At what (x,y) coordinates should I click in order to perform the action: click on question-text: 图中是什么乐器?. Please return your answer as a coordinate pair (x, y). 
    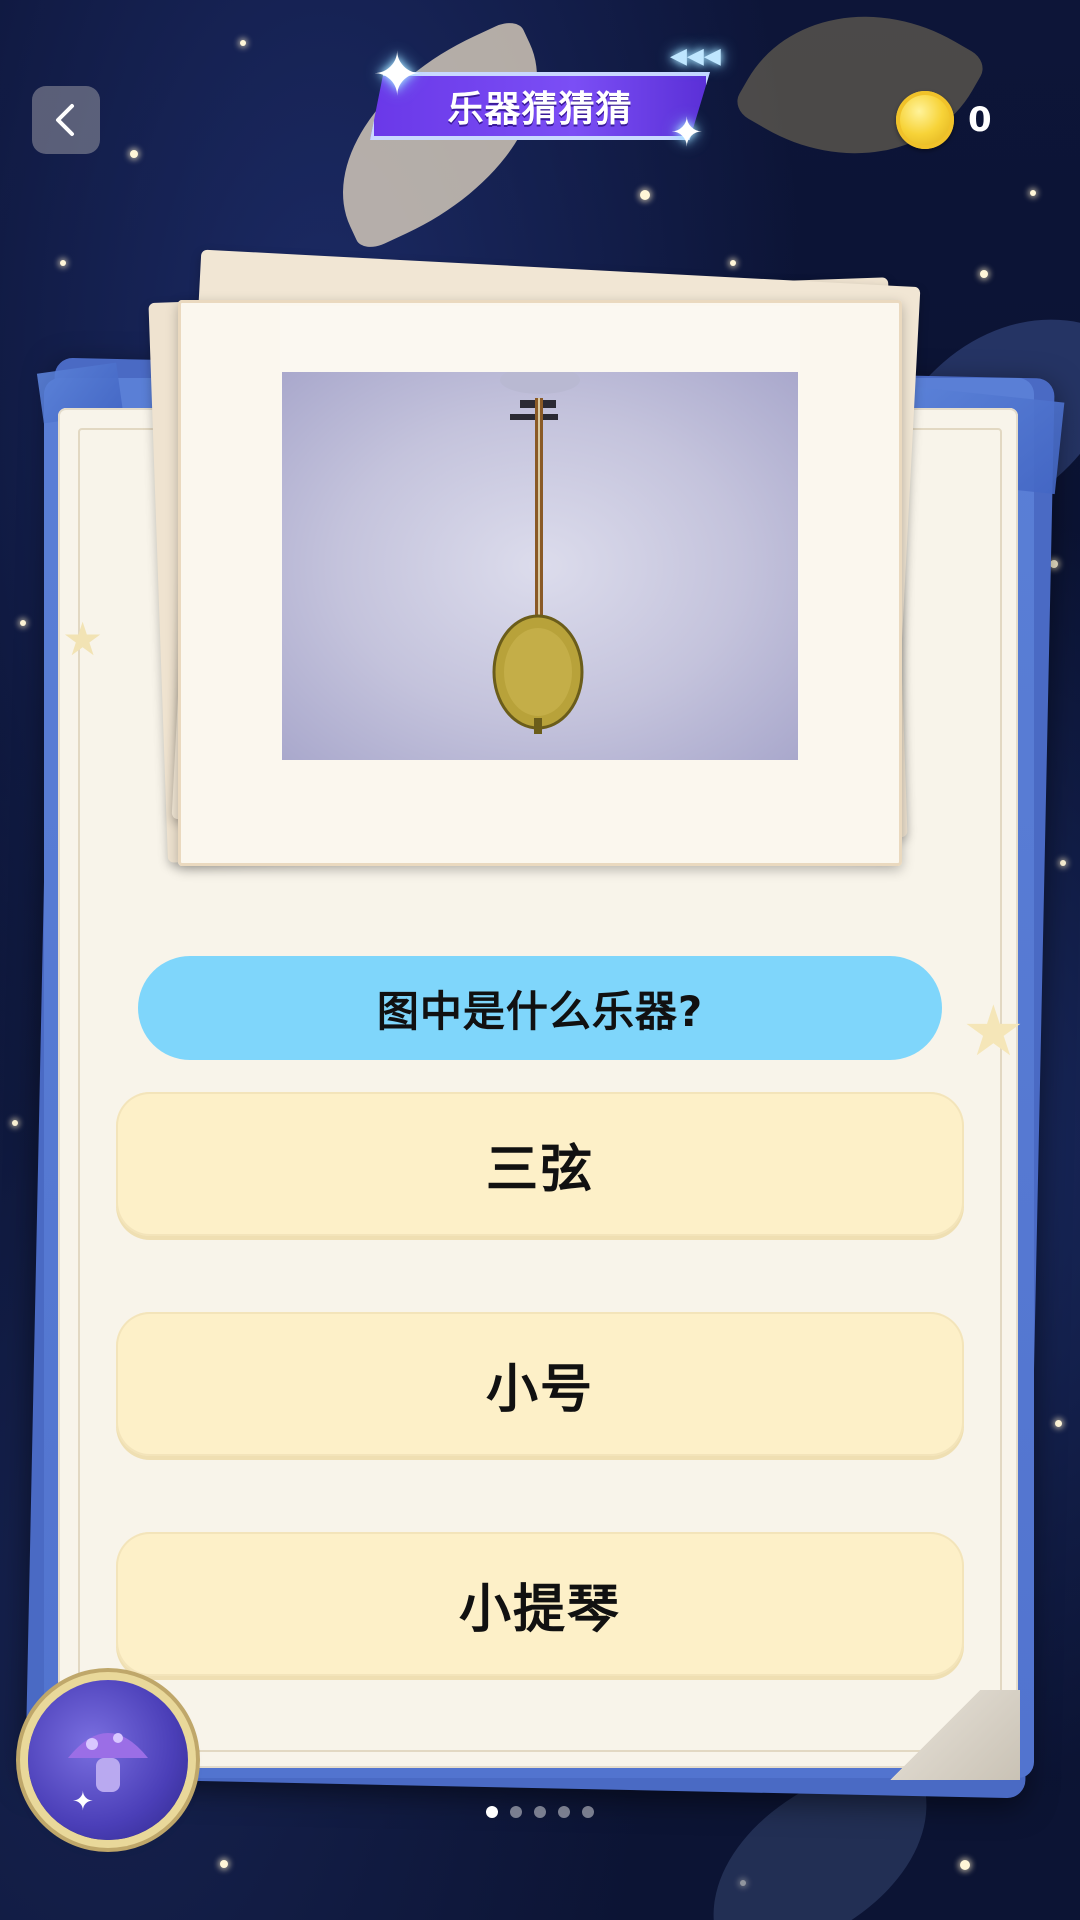
    Looking at the image, I should click on (540, 1011).